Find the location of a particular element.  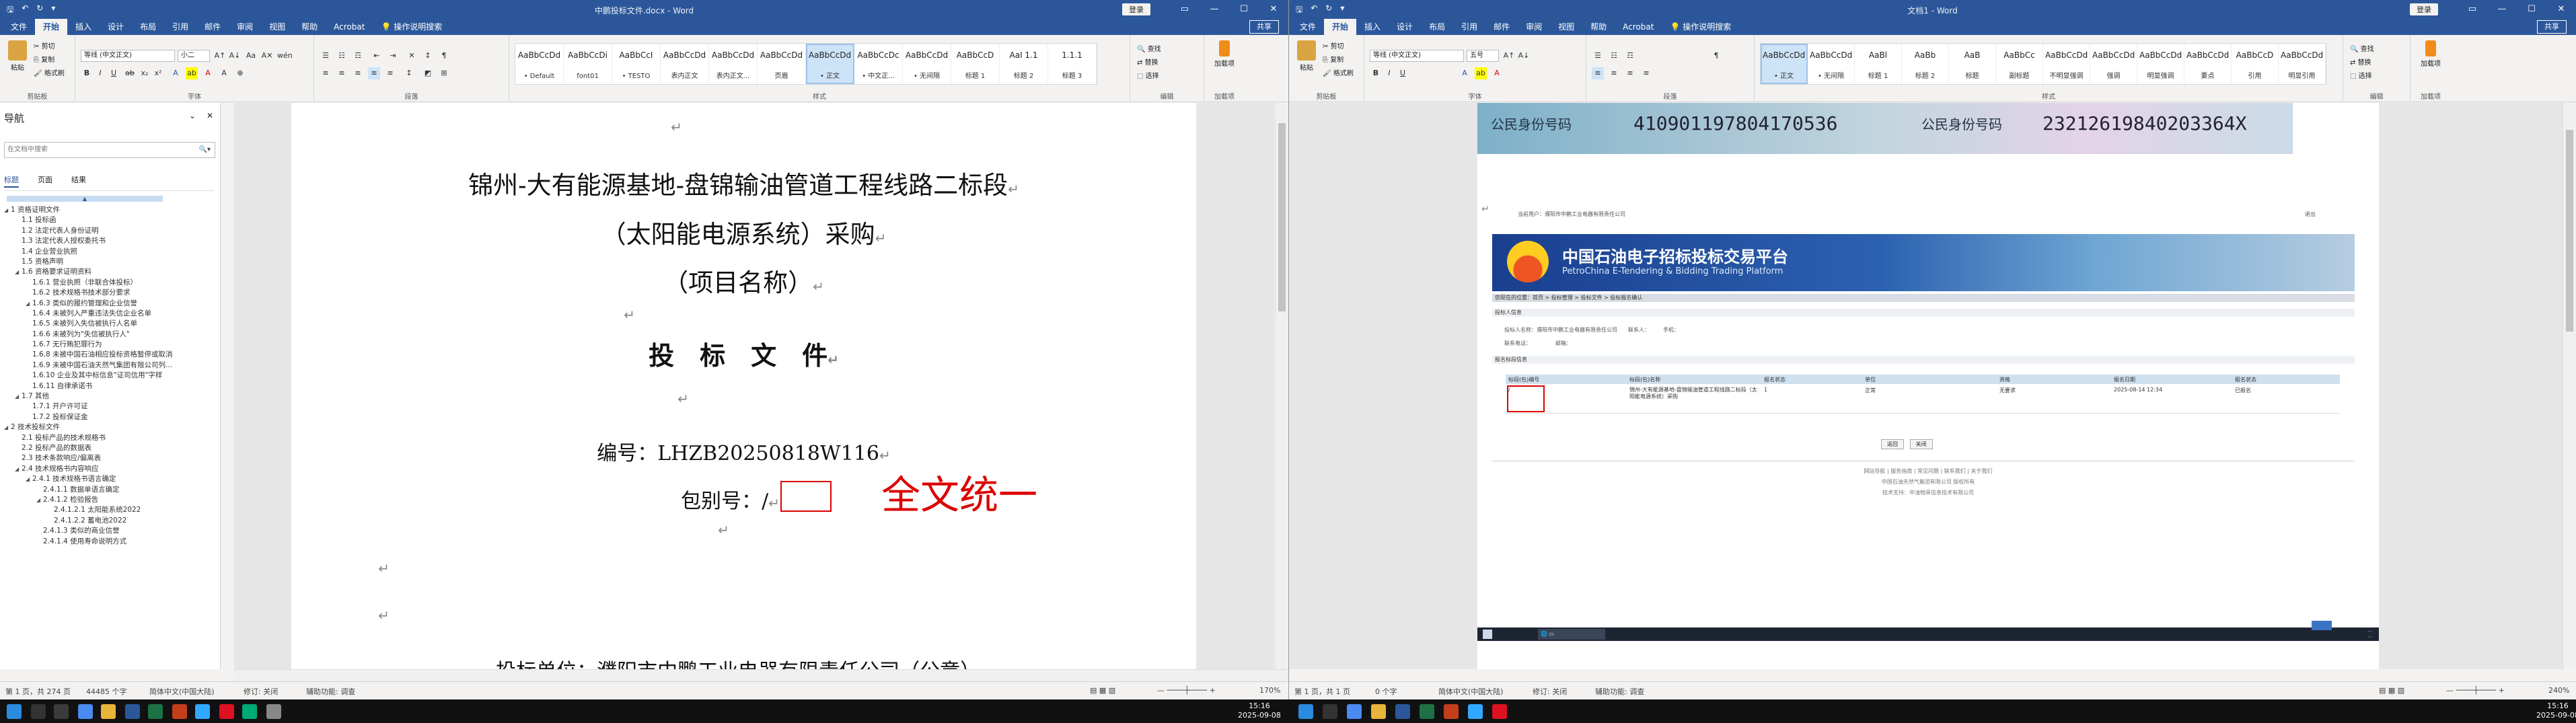

style-item: AaBb 标题 2 is located at coordinates (1925, 64).